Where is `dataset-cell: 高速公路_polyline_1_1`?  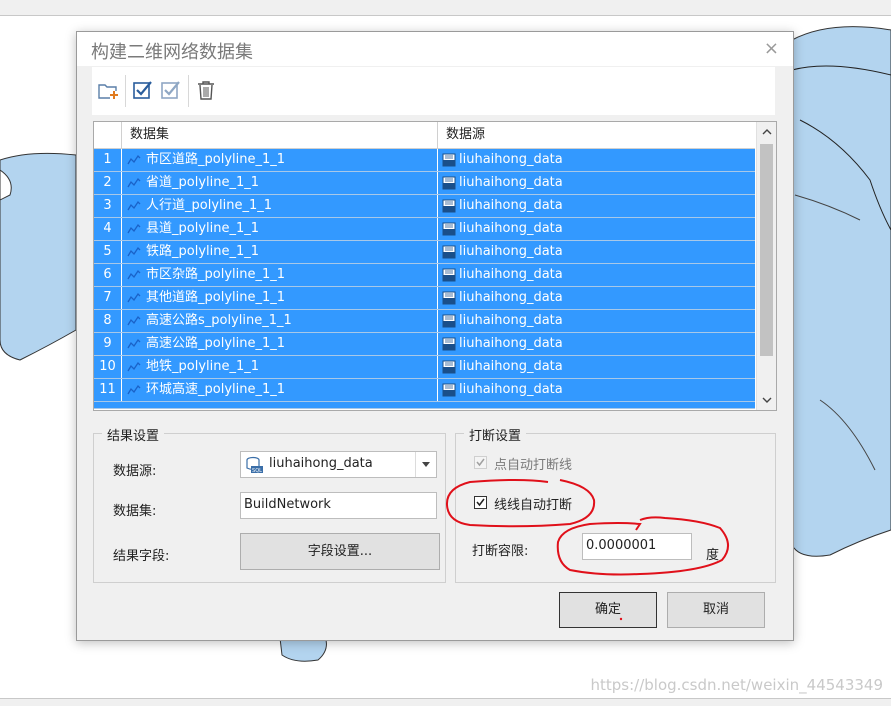
dataset-cell: 高速公路_polyline_1_1 is located at coordinates (280, 344).